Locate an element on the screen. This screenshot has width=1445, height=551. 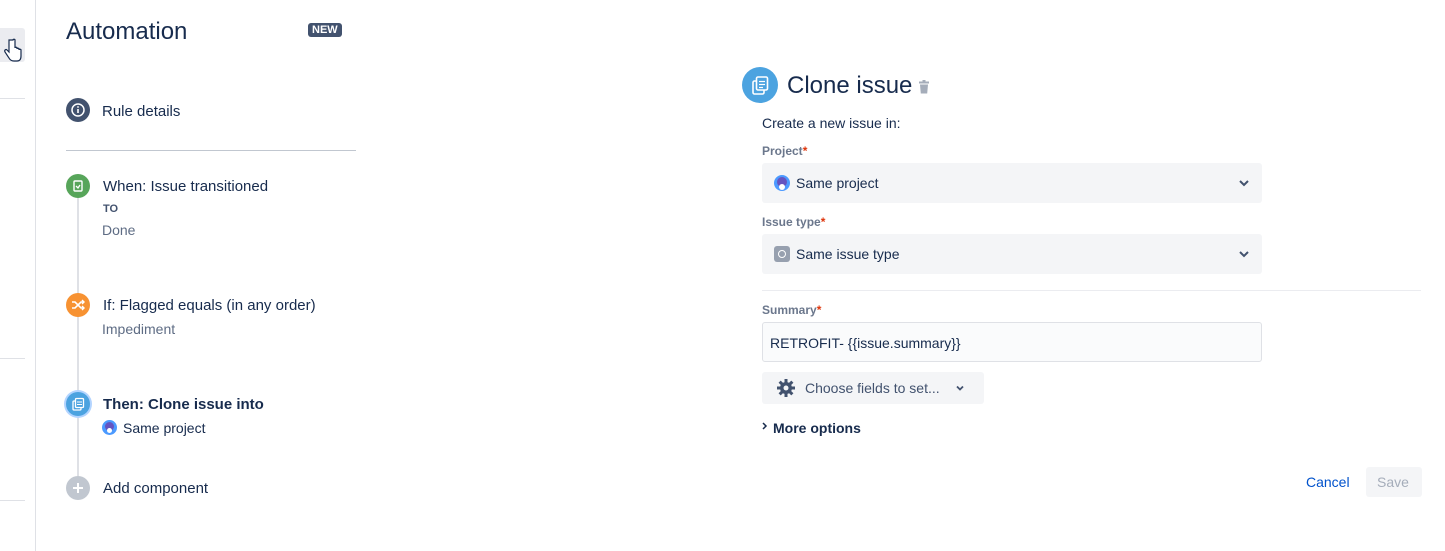
plus-icon is located at coordinates (78, 488).